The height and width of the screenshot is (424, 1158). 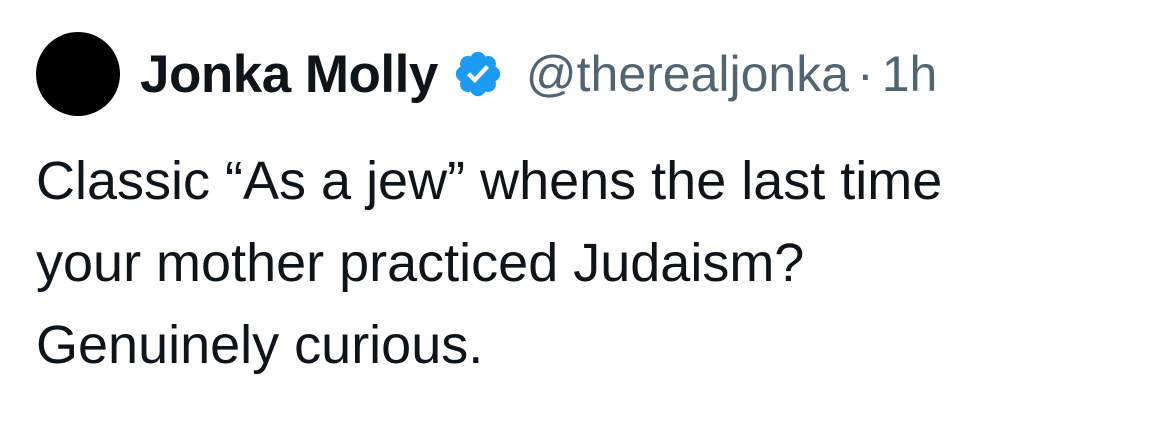 I want to click on timestamp: 1h, so click(x=910, y=74).